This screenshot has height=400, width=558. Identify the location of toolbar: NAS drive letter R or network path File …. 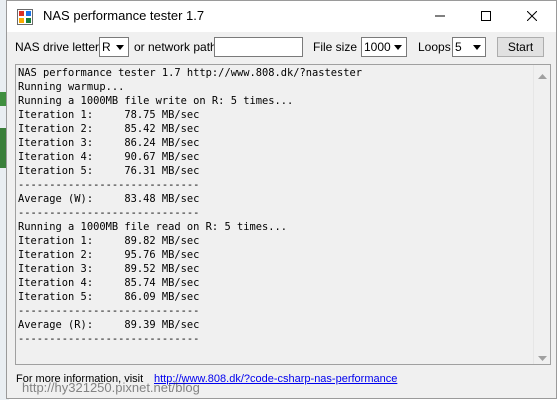
(281, 47).